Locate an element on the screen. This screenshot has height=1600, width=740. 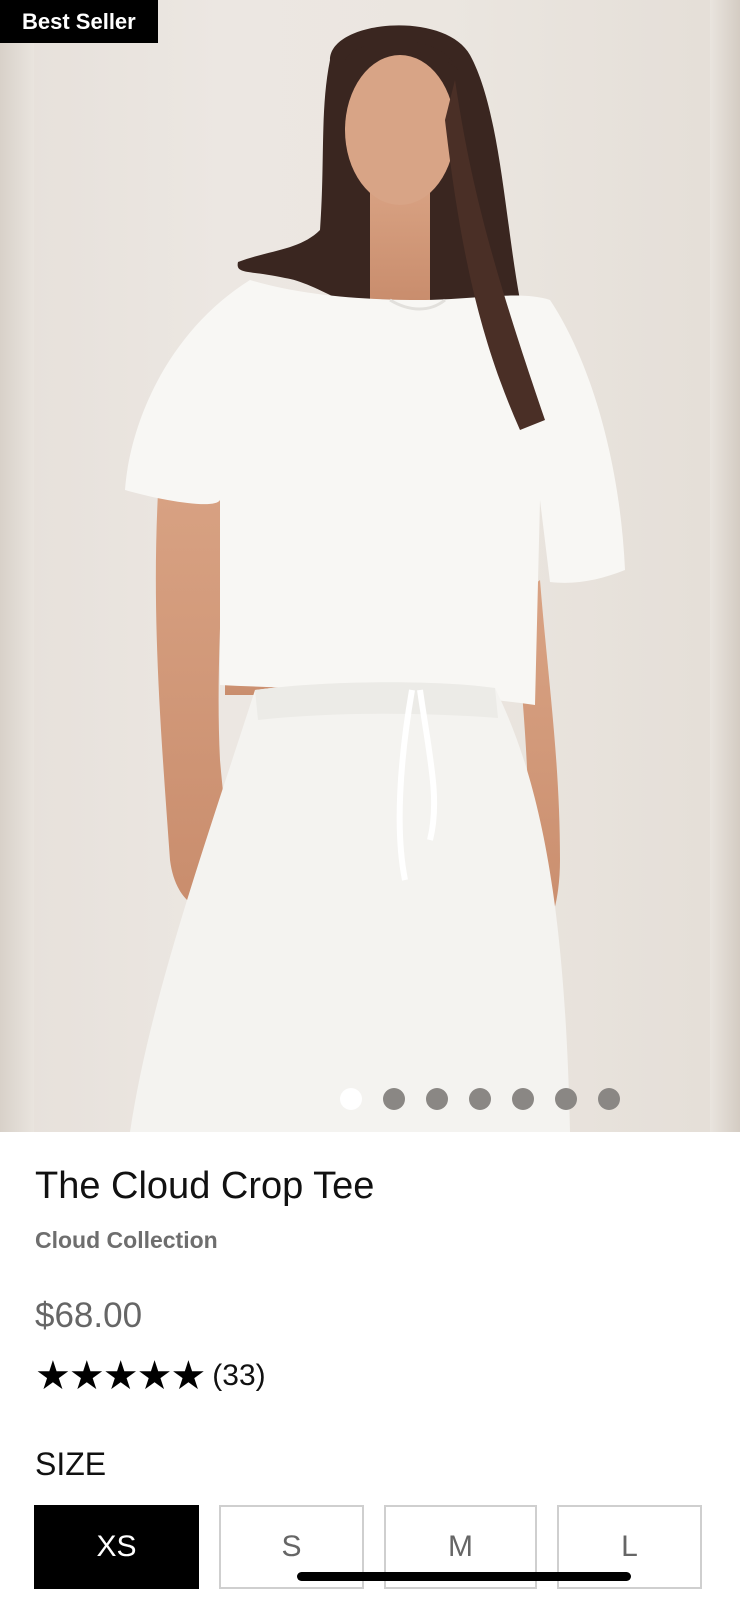
product-price: $68.00 is located at coordinates (89, 1315).